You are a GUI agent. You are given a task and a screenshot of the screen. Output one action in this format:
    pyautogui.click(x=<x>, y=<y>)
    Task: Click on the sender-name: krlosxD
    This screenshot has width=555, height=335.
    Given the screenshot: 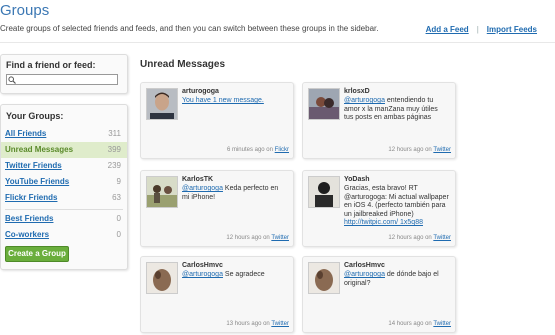 What is the action you would take?
    pyautogui.click(x=357, y=91)
    